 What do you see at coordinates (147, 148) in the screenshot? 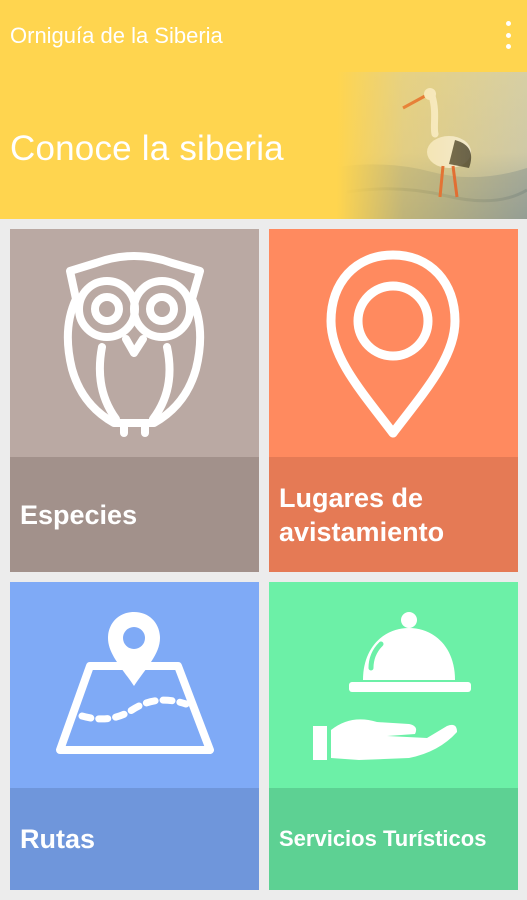
I see `hero-title: Conoce la siberia` at bounding box center [147, 148].